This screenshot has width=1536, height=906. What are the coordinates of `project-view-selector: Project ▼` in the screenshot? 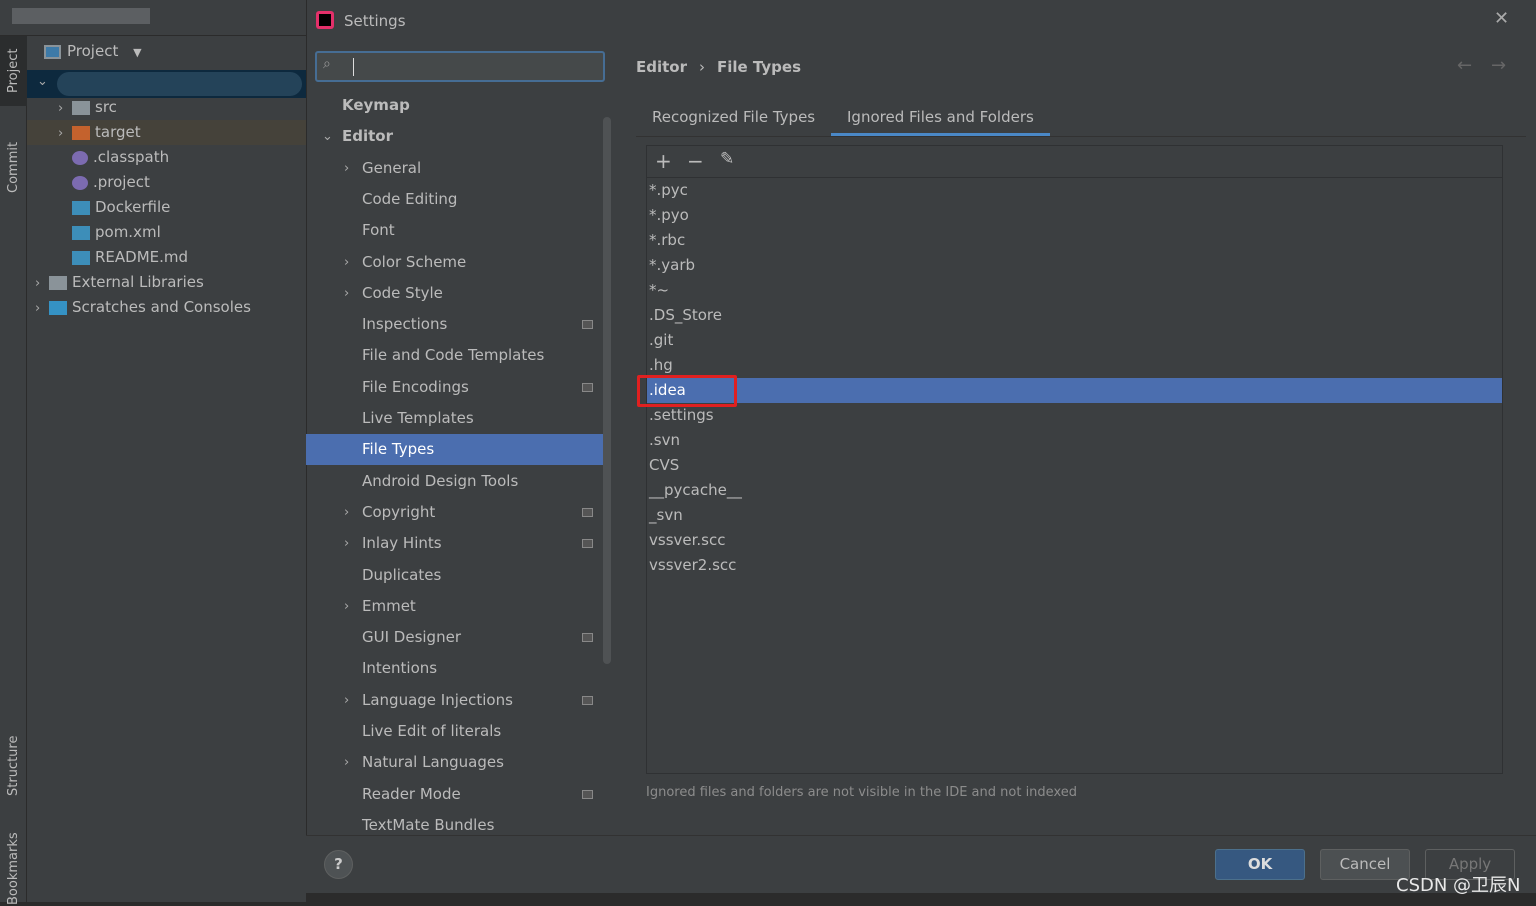 It's located at (93, 51).